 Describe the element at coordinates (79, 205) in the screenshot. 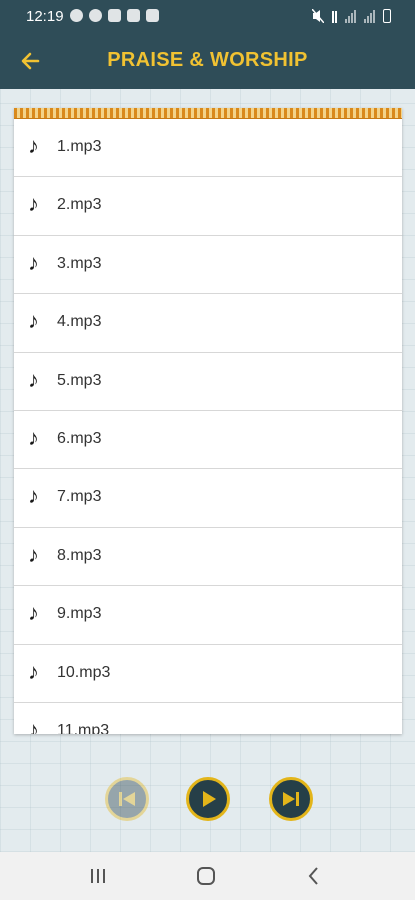

I see `track-name: 2.mp3` at that location.